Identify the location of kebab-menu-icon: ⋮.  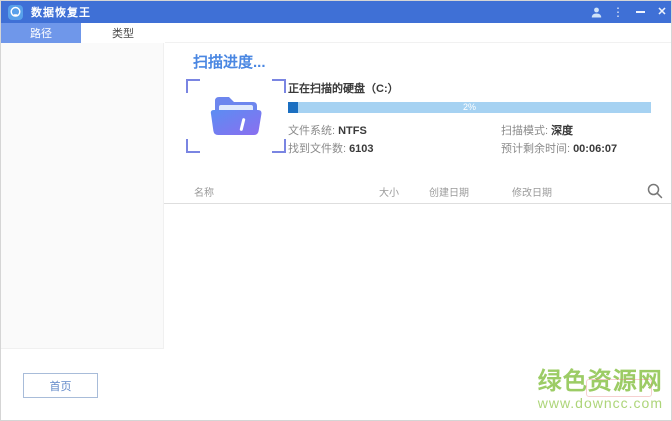
(618, 12).